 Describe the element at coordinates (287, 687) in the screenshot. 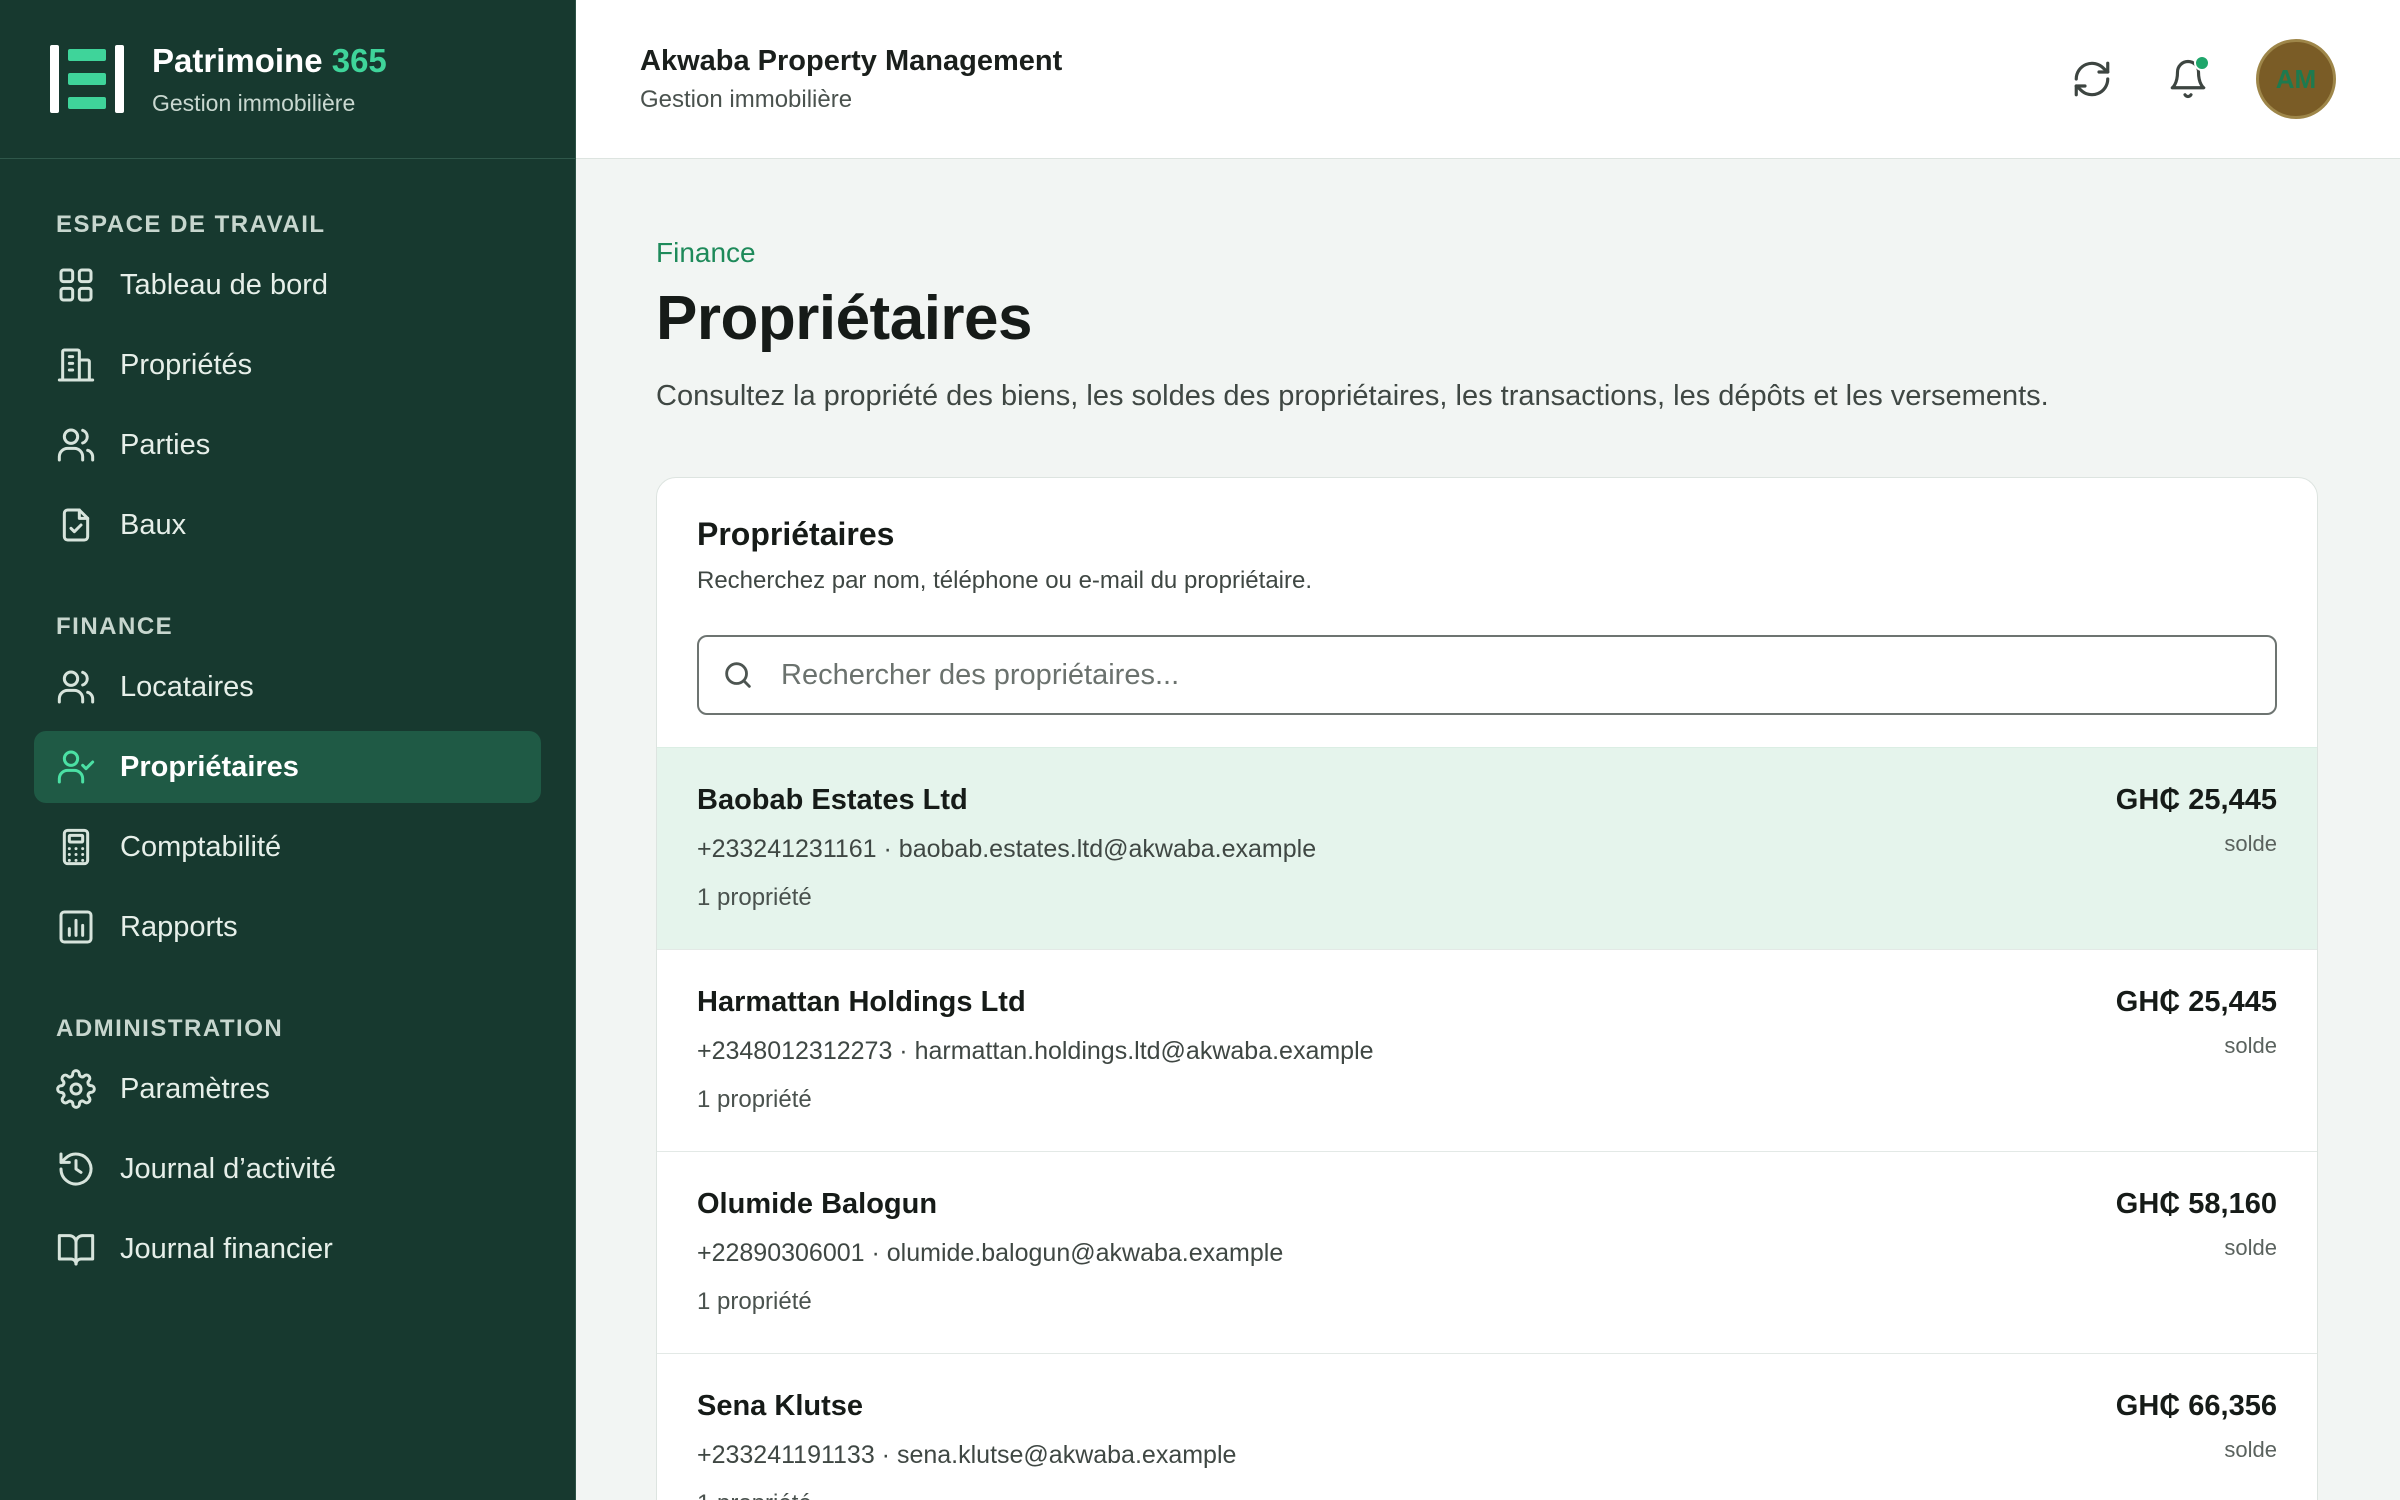

I see `sidebar-item-tenants: Locataires` at that location.